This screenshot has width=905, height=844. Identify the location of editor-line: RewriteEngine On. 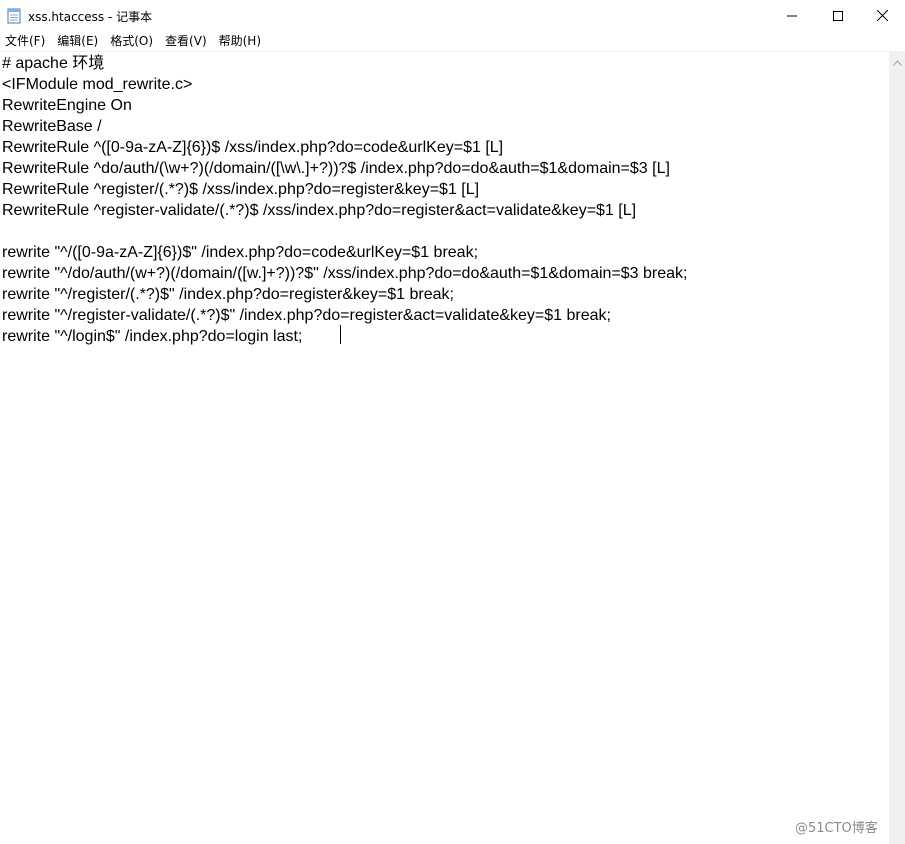
(67, 105).